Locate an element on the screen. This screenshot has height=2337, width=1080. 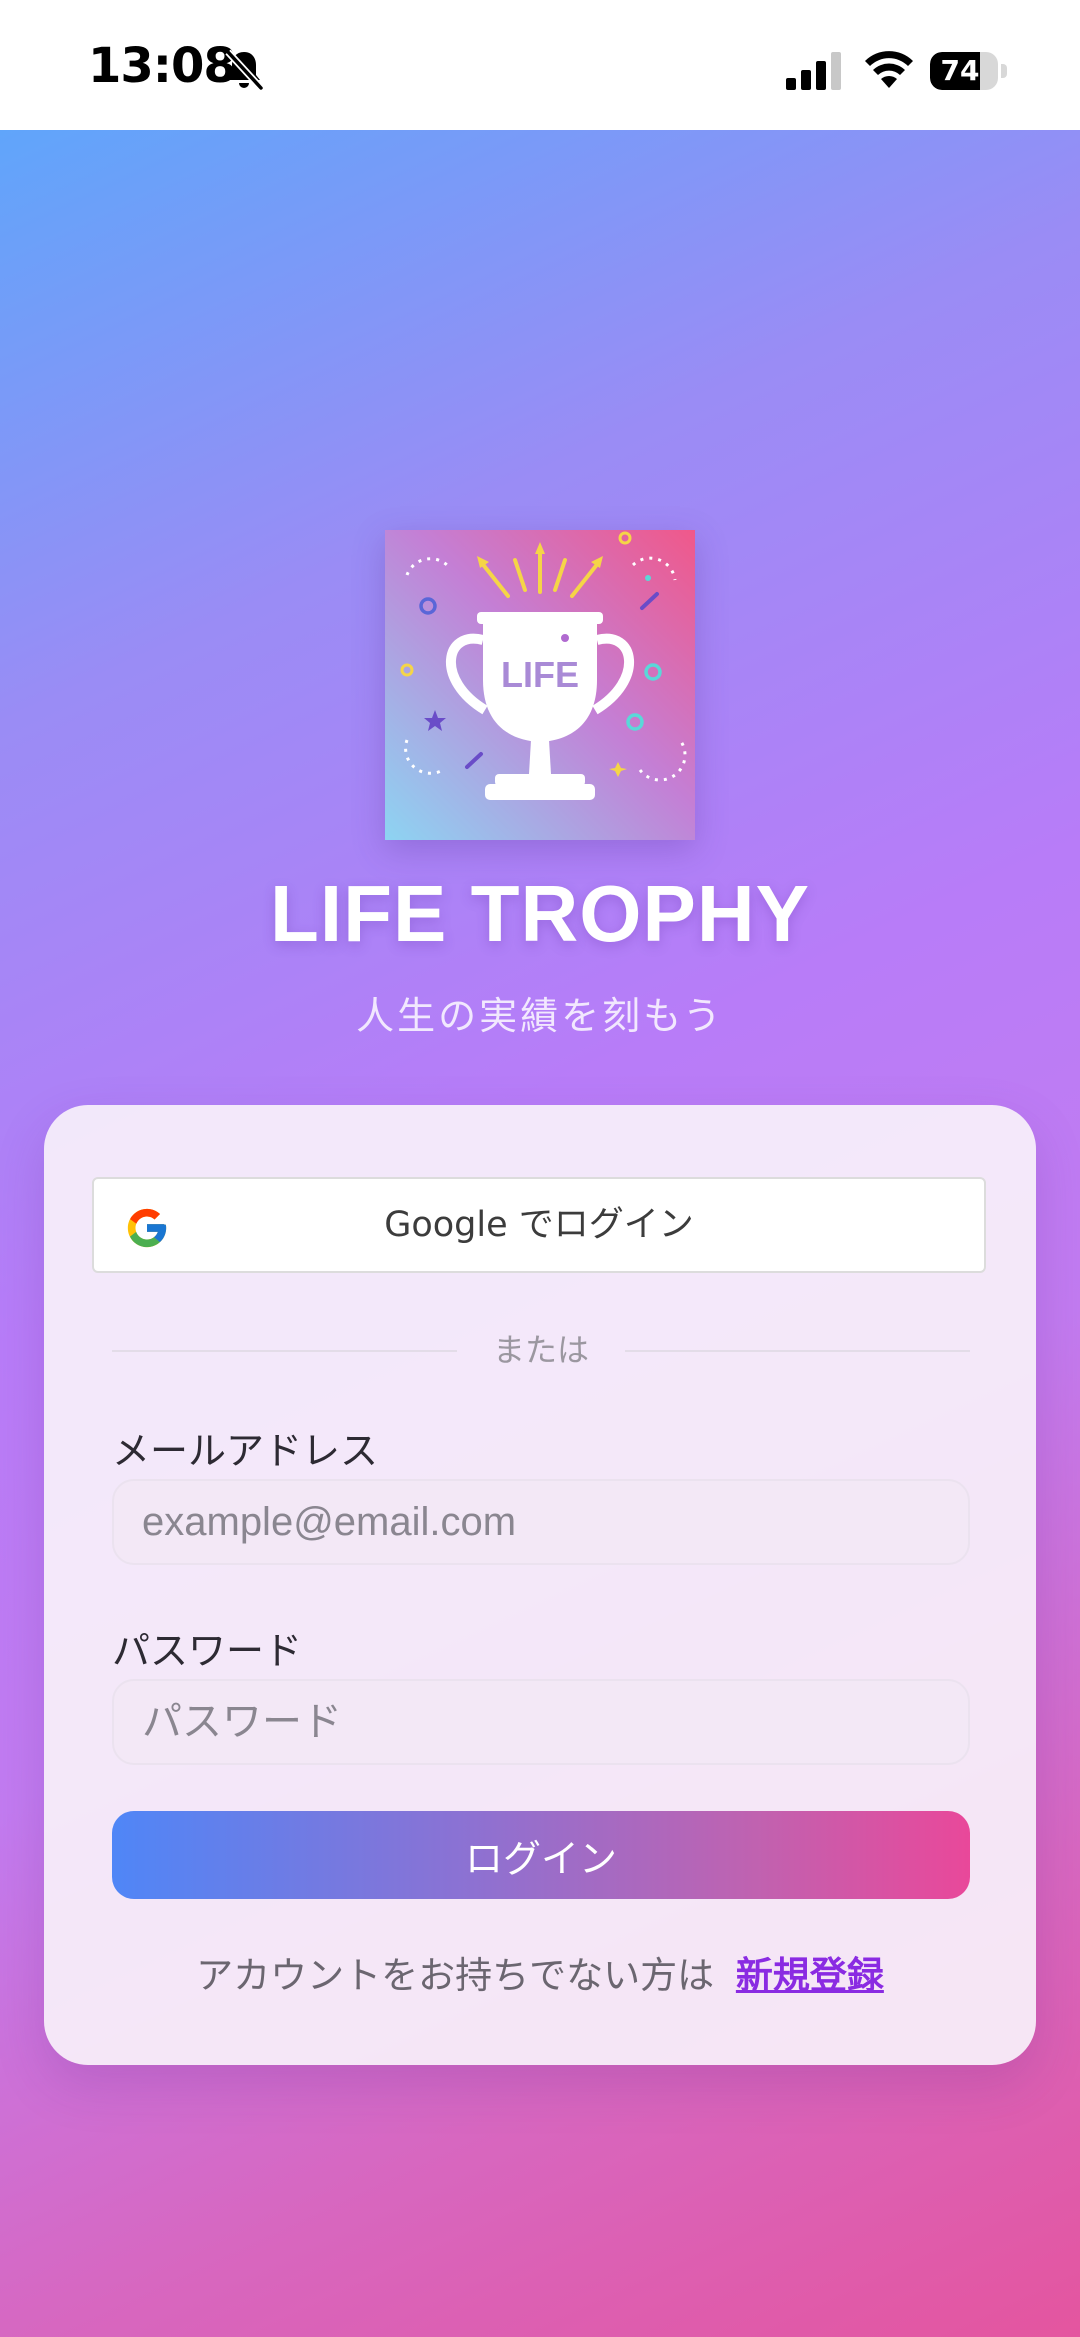
status-bar: 13:08 74 is located at coordinates (540, 65).